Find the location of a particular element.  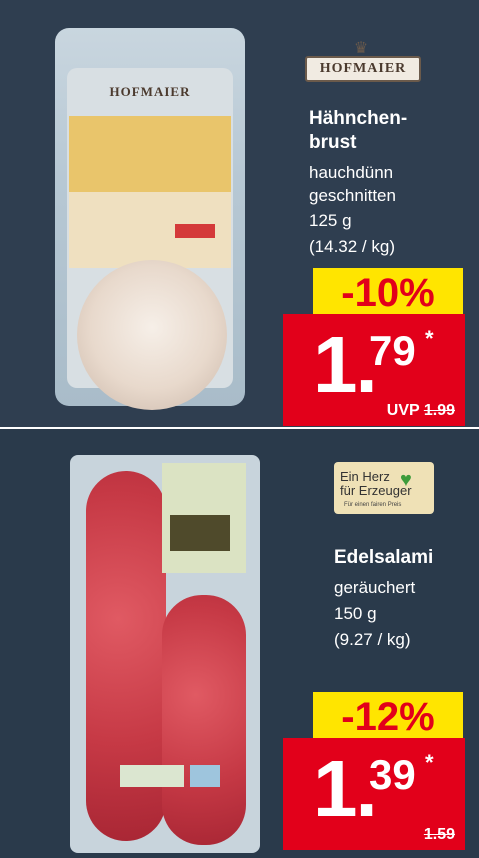

crown-icon: ♛ is located at coordinates (361, 48).